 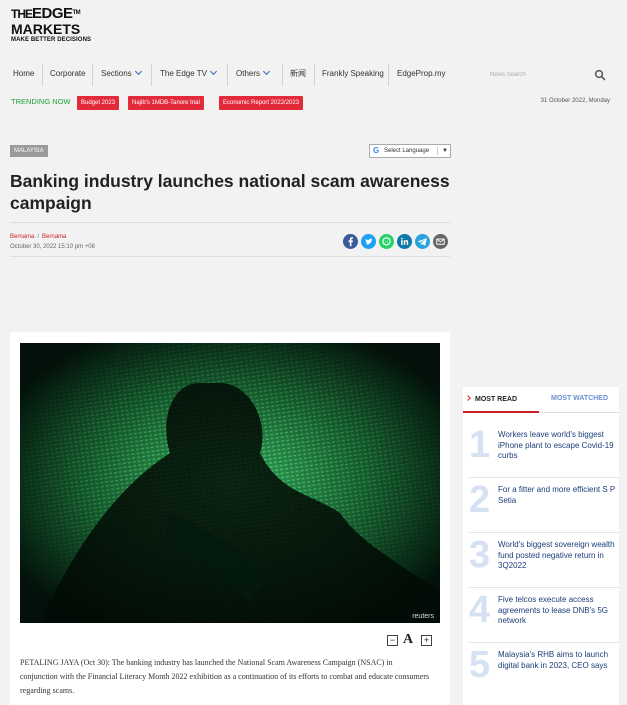 I want to click on logo-line1: THEEDGETM, so click(x=46, y=13).